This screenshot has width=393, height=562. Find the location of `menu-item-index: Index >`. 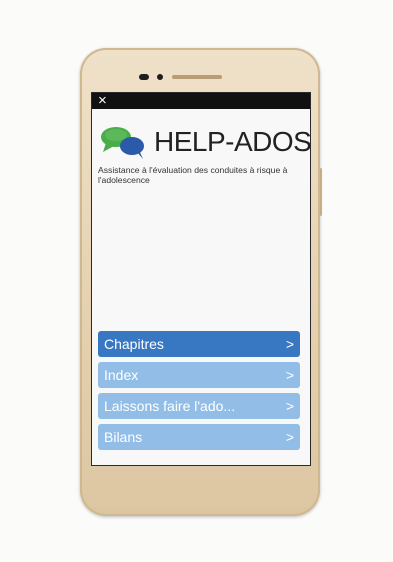

menu-item-index: Index > is located at coordinates (199, 375).